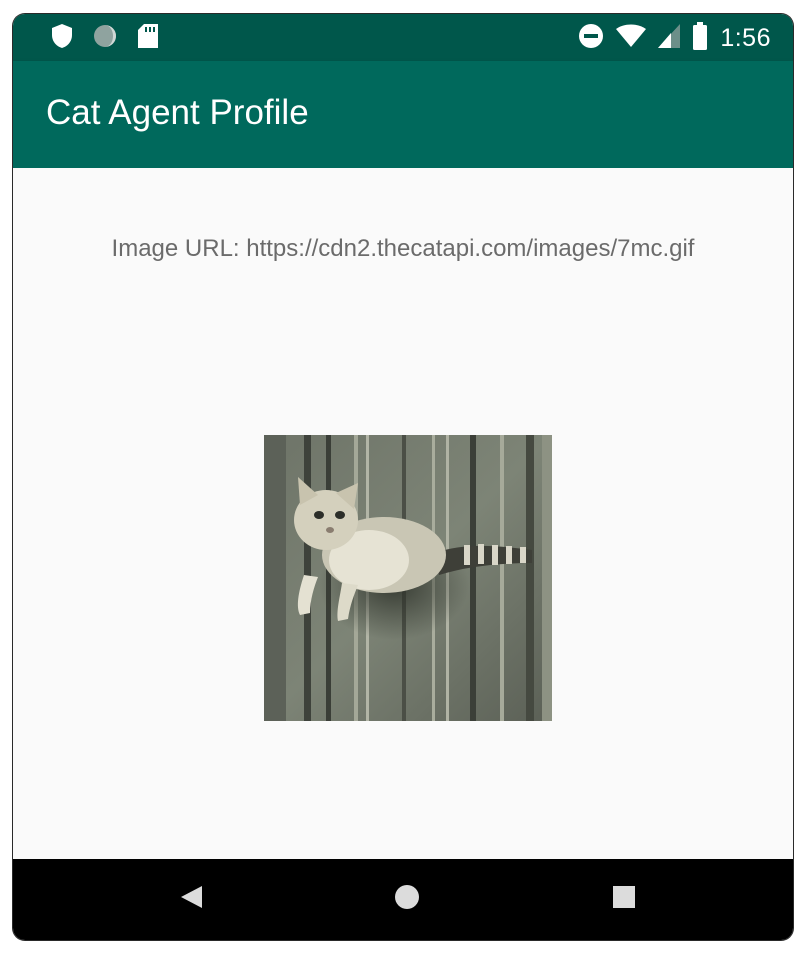 The height and width of the screenshot is (954, 806). Describe the element at coordinates (177, 112) in the screenshot. I see `page-title: Cat Agent Profile` at that location.